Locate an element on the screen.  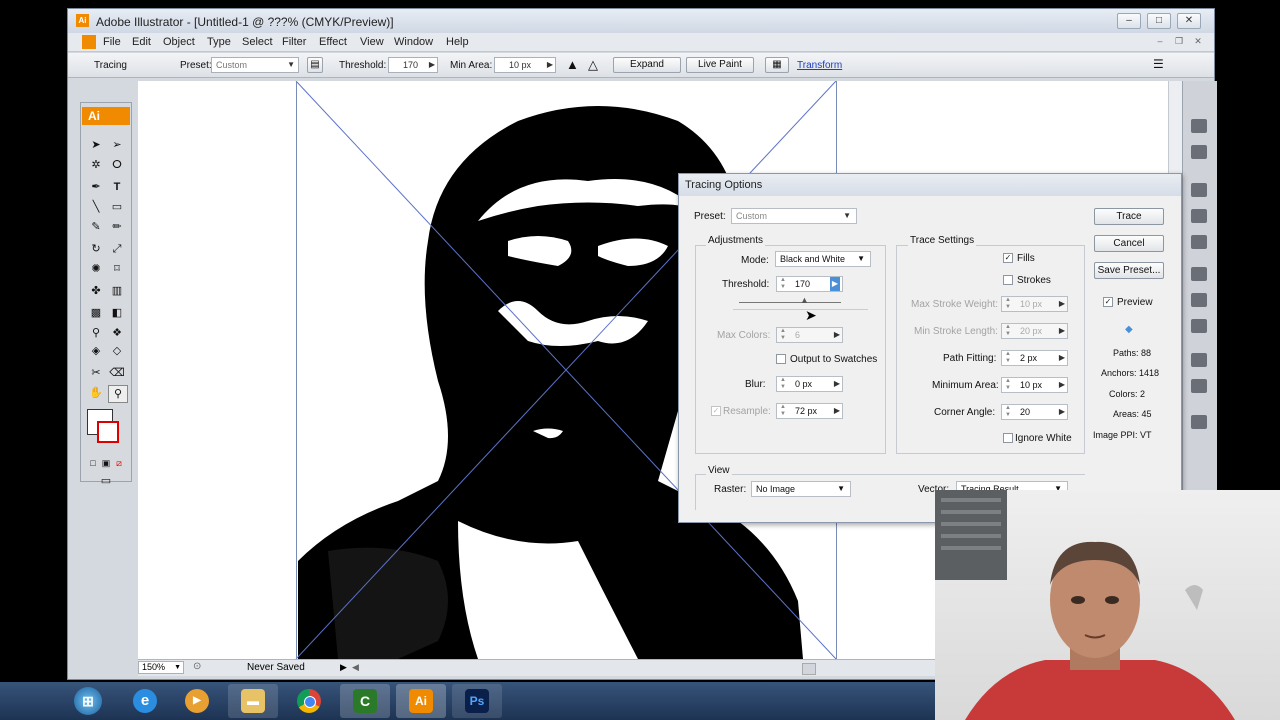
align-icon: ▦ is located at coordinates (777, 65).